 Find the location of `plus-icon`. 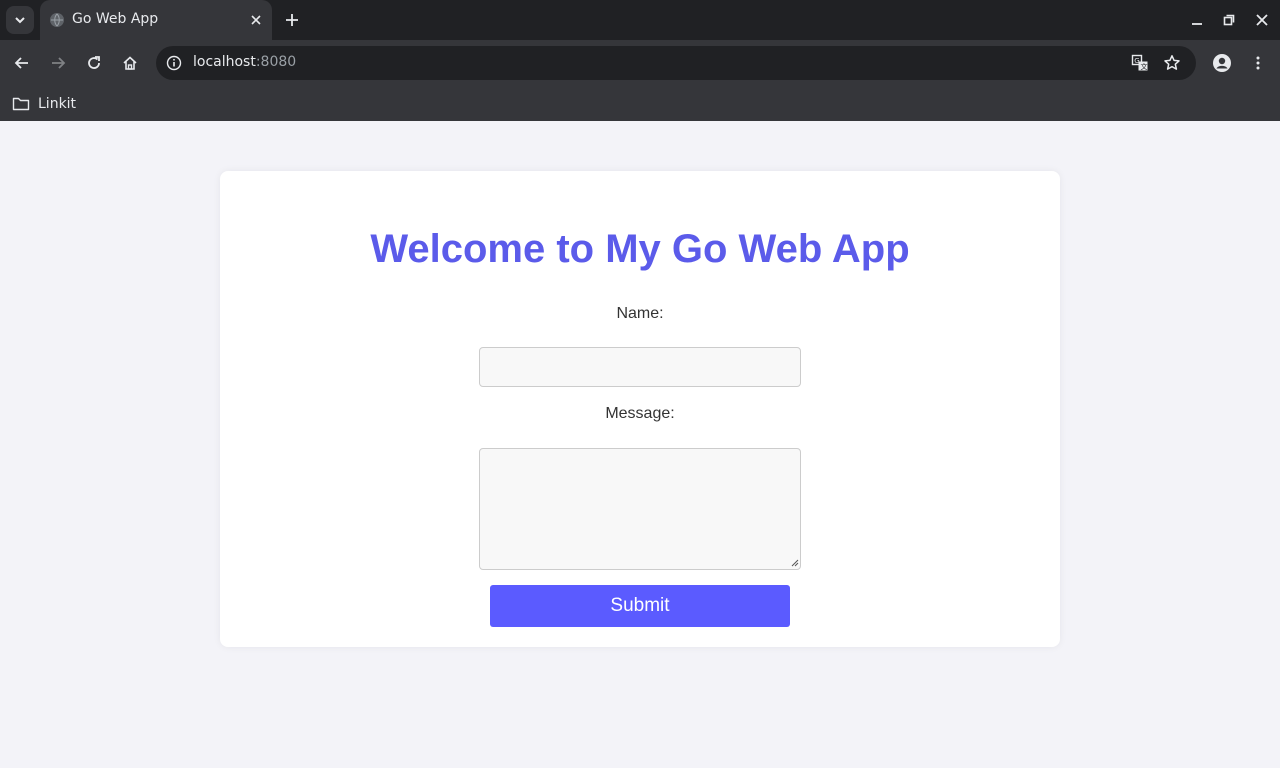

plus-icon is located at coordinates (292, 20).